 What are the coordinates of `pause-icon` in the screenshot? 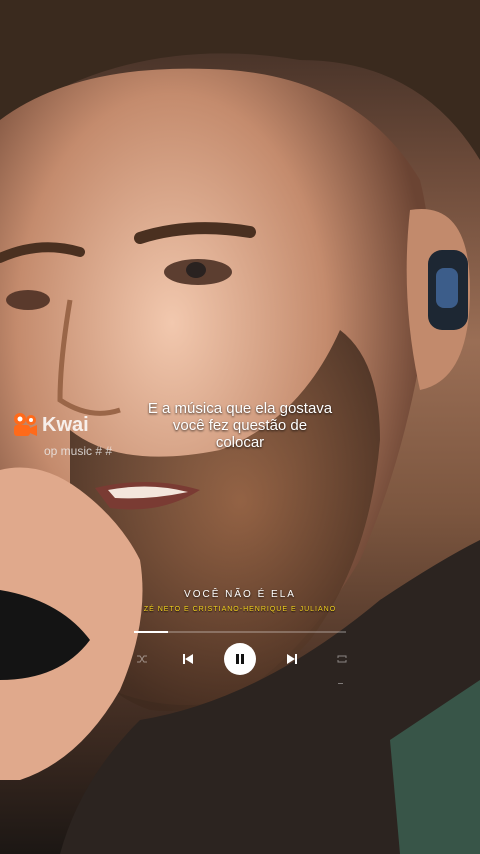 It's located at (240, 659).